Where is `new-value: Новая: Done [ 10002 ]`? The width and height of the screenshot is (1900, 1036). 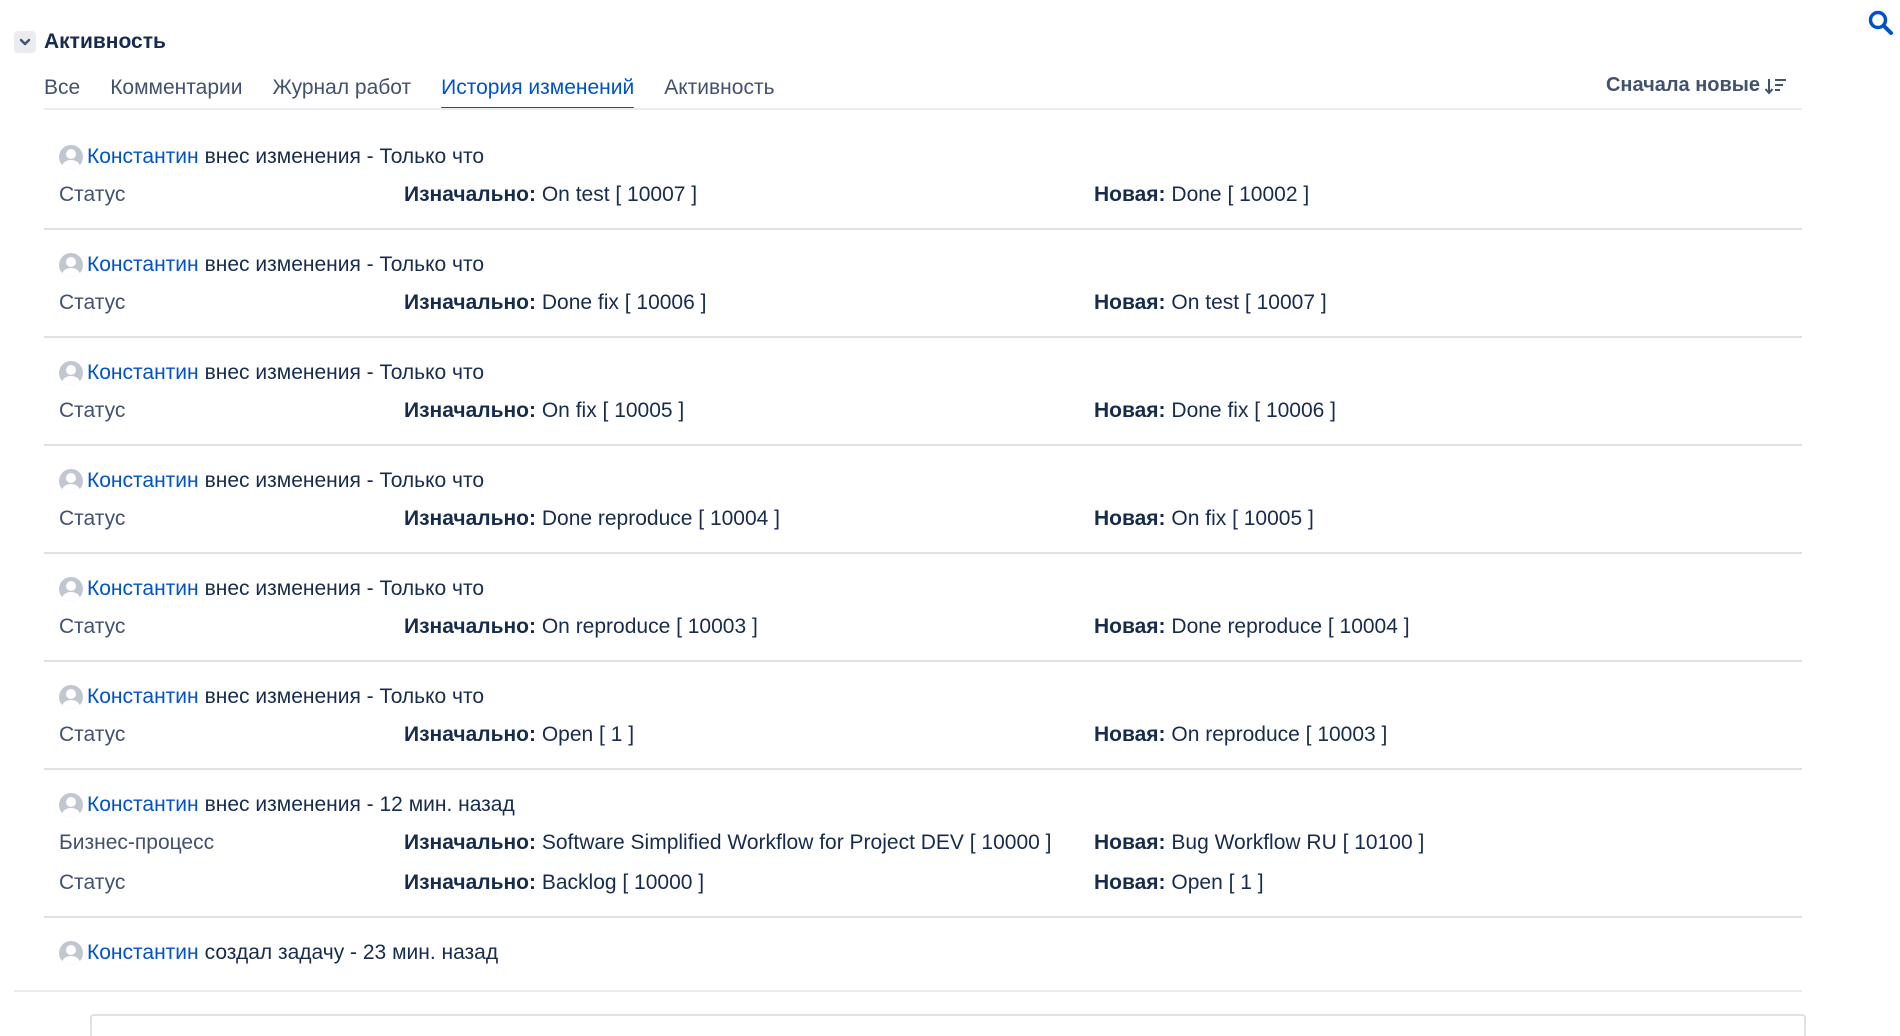
new-value: Новая: Done [ 10002 ] is located at coordinates (1448, 195).